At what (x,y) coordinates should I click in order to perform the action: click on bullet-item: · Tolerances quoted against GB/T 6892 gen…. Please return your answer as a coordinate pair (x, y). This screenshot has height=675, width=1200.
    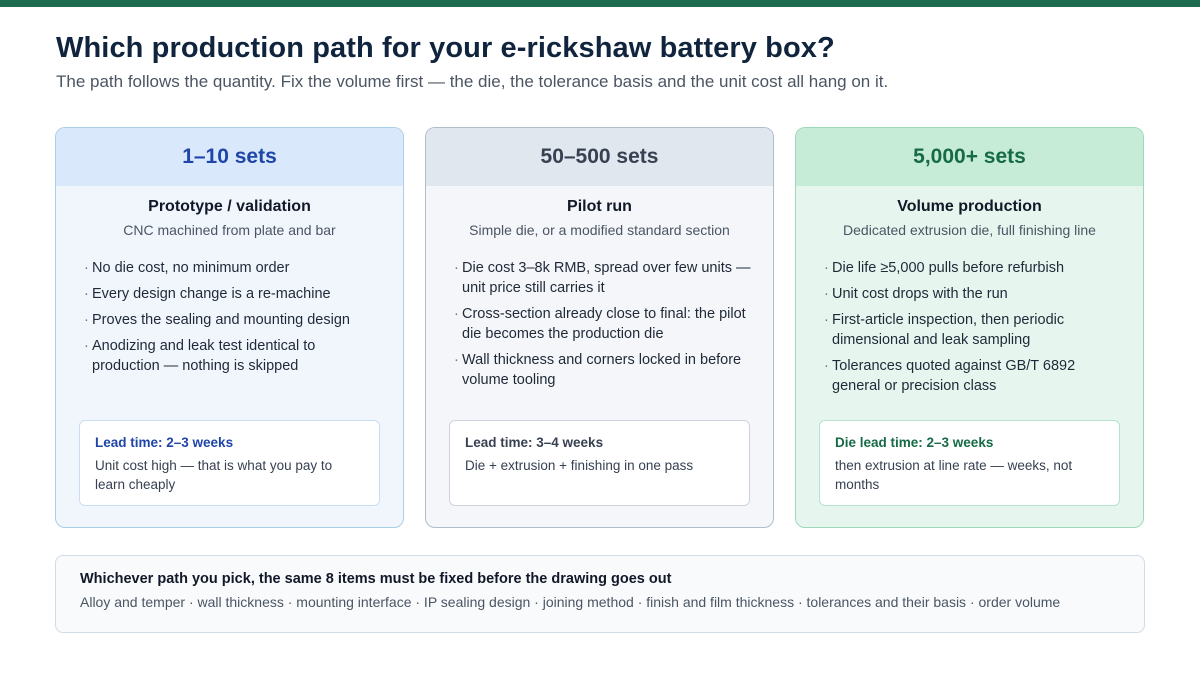
    Looking at the image, I should click on (950, 376).